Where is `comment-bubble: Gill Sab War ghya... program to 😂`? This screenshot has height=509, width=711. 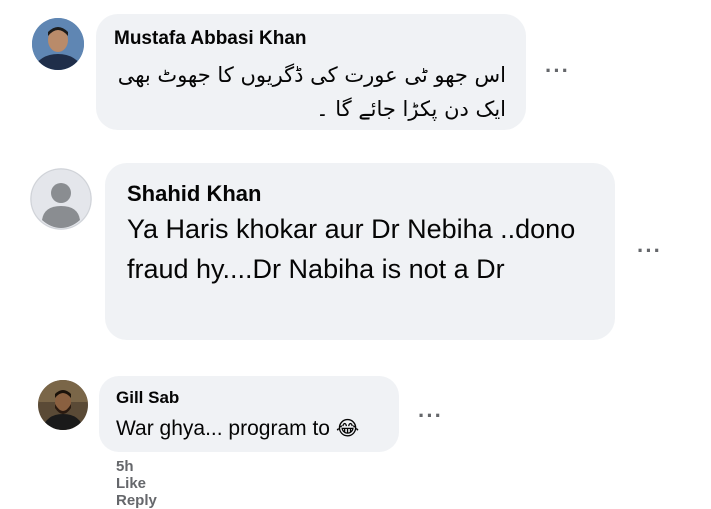 comment-bubble: Gill Sab War ghya... program to 😂 is located at coordinates (249, 414).